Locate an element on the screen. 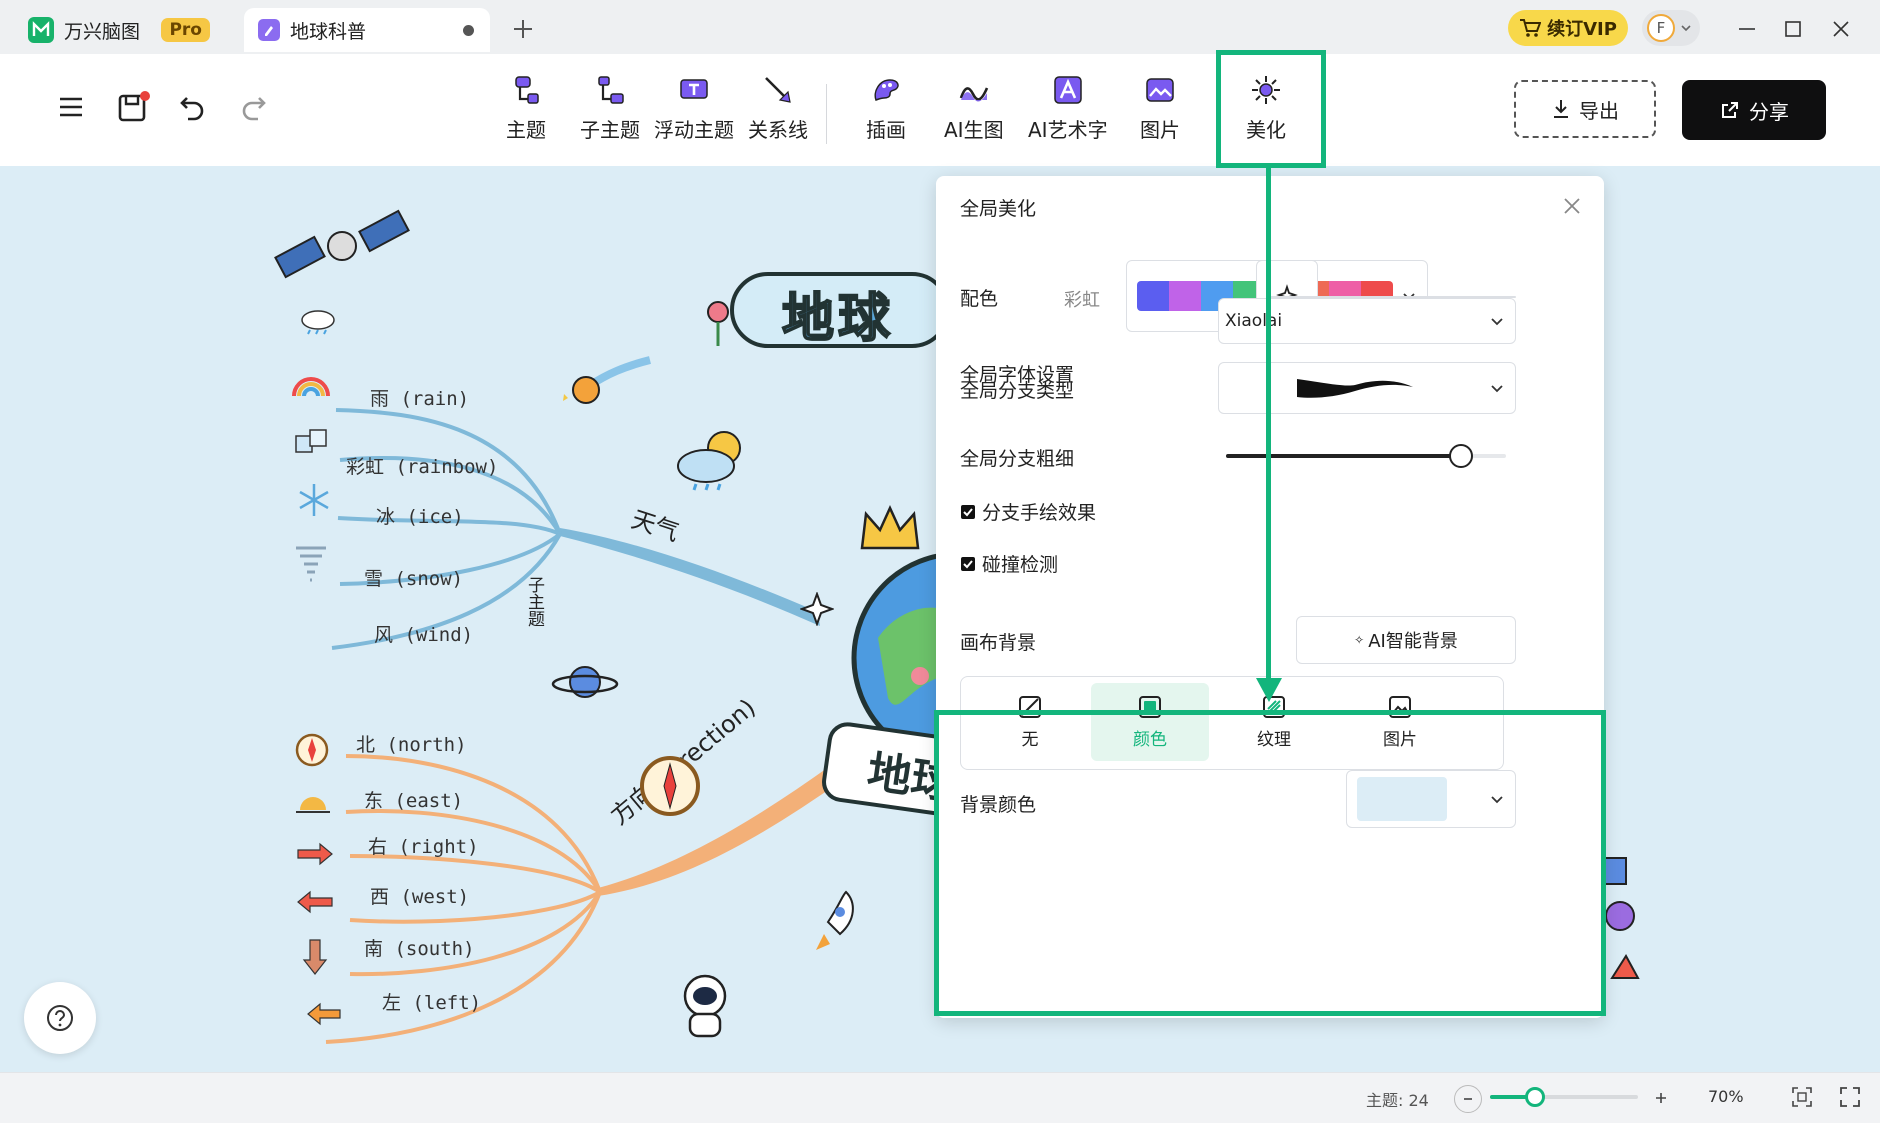 This screenshot has width=1880, height=1123. minimize-button is located at coordinates (1747, 29).